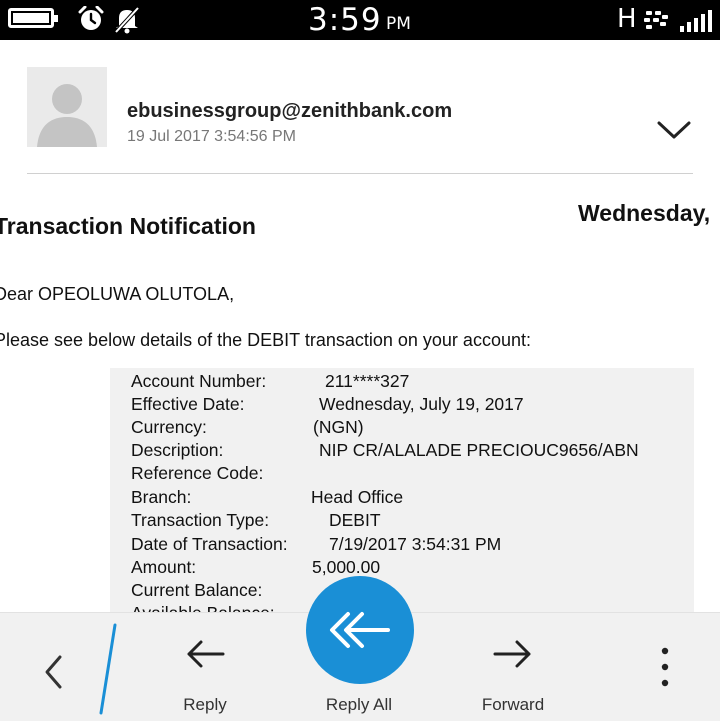  I want to click on detail-label: Branch:, so click(161, 497).